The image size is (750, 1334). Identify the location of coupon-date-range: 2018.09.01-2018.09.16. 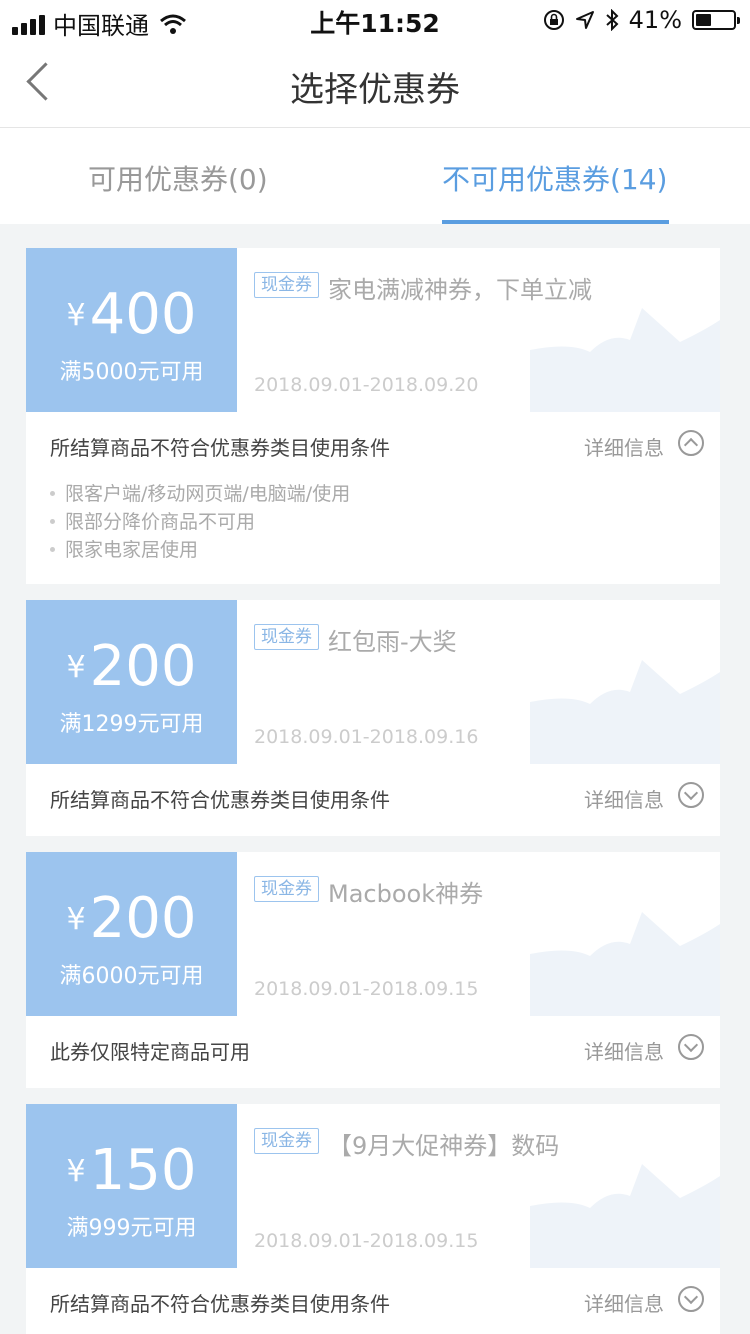
(366, 737).